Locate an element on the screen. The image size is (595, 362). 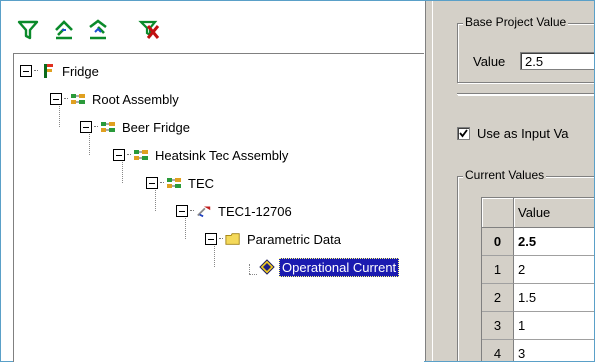
filter-button is located at coordinates (28, 30).